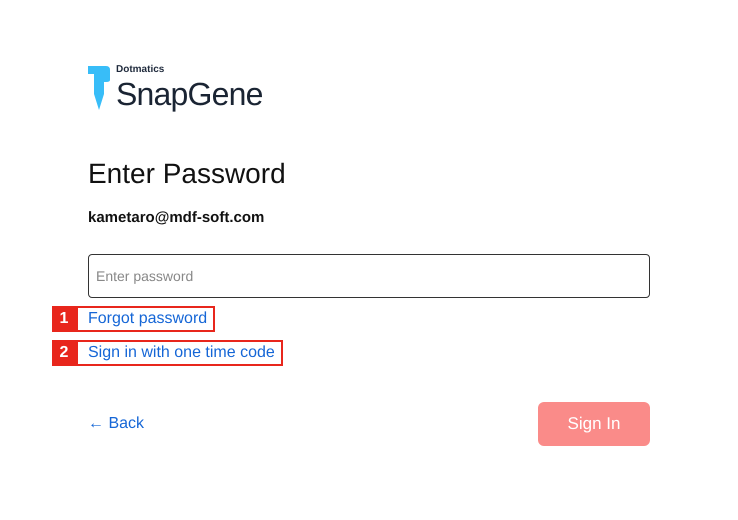 Image resolution: width=738 pixels, height=520 pixels. What do you see at coordinates (146, 319) in the screenshot?
I see `link: Forgot password` at bounding box center [146, 319].